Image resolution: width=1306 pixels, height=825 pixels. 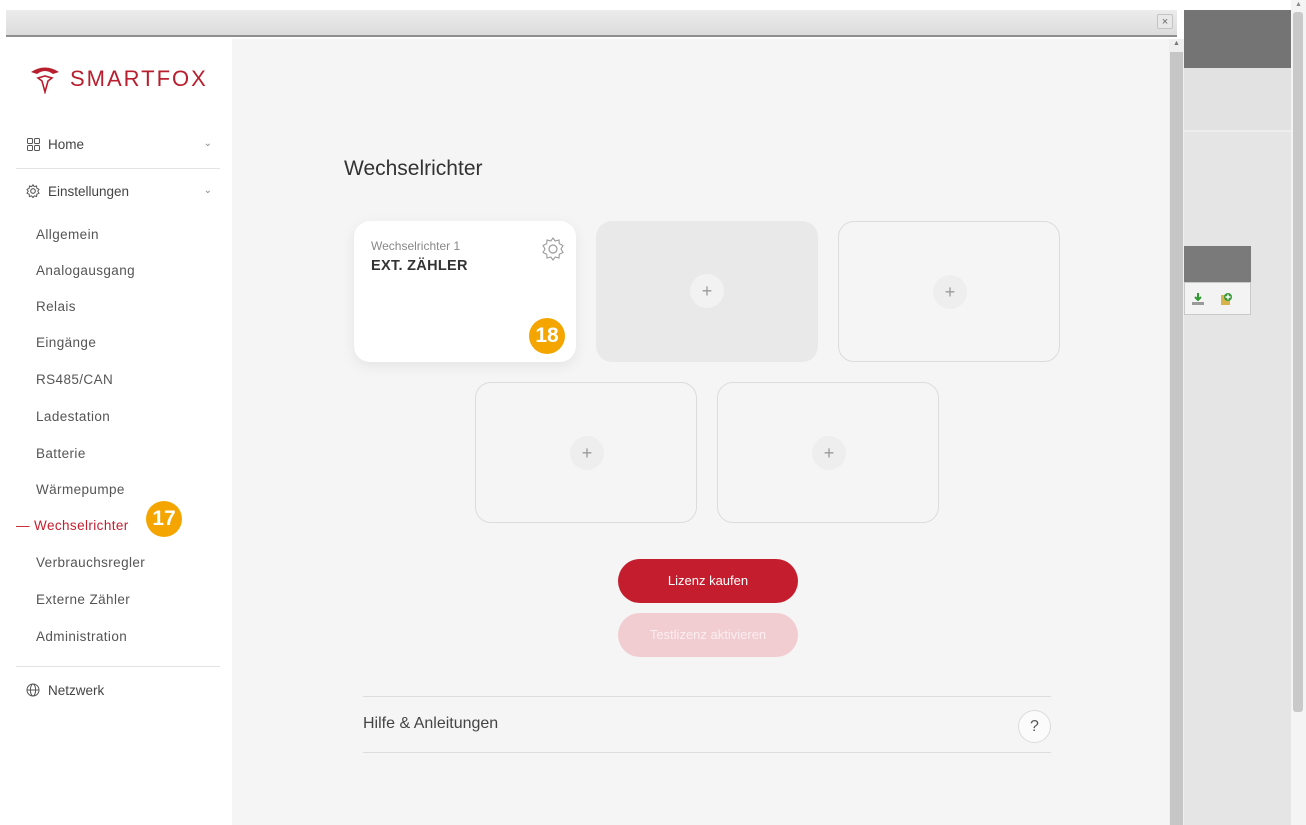 I want to click on activate-trial-license-button: Testlizenz aktivieren, so click(x=708, y=635).